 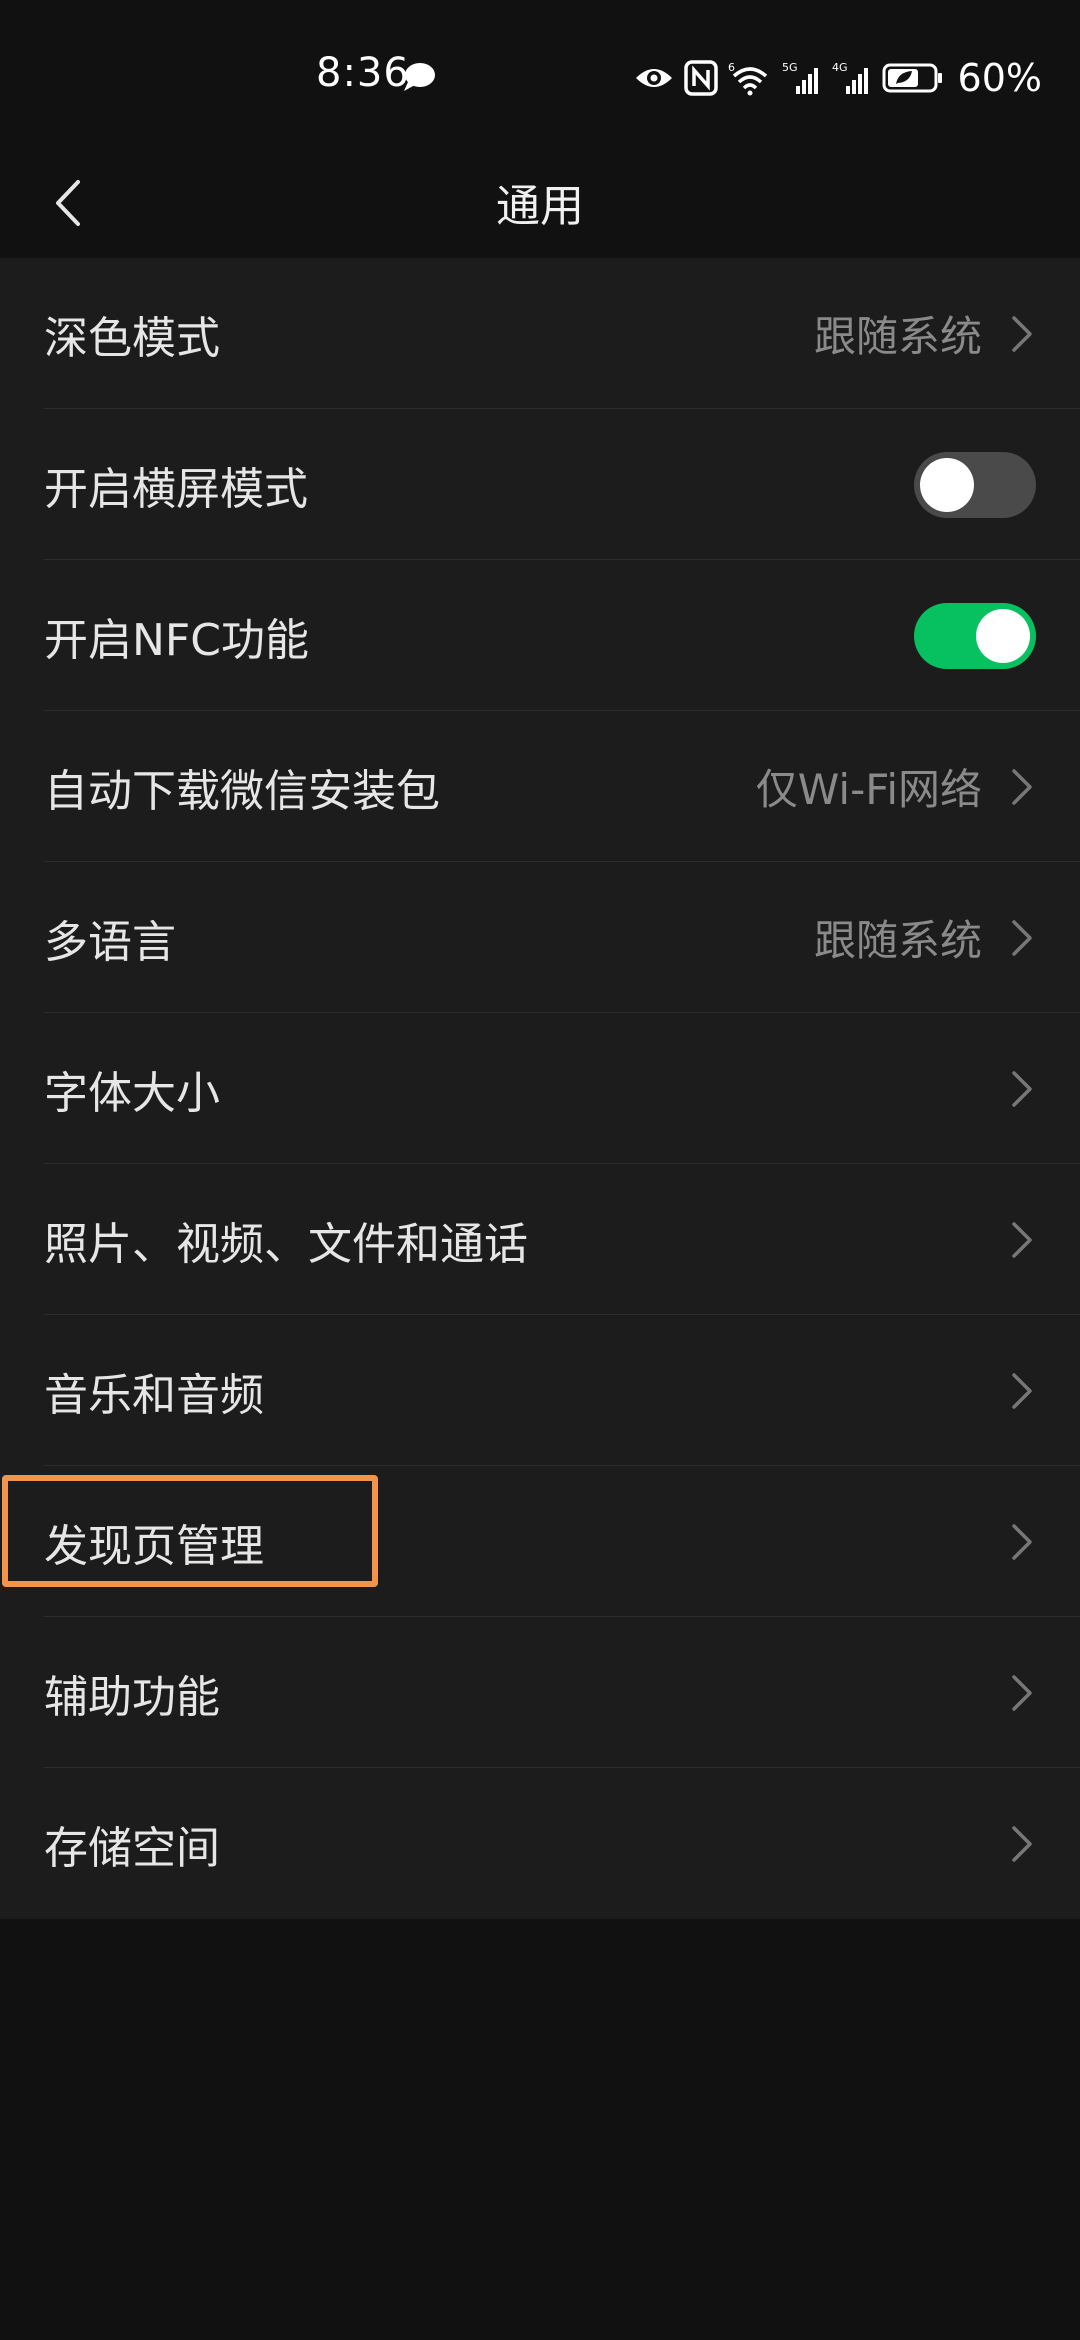 I want to click on battery-leaf-icon, so click(x=912, y=78).